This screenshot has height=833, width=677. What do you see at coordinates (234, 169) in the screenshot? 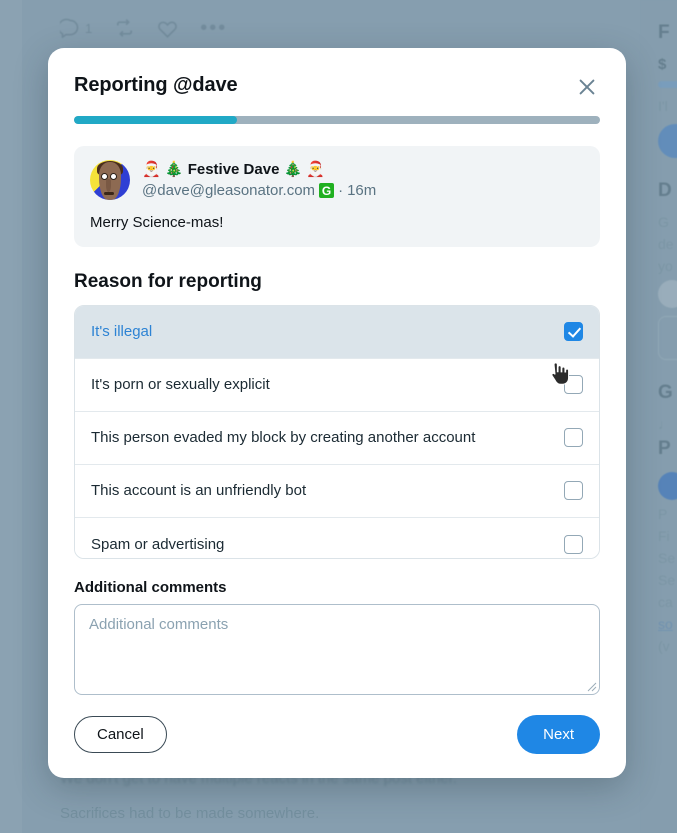
I see `display-name: 🎅 🎄 Festive Dave 🎄 🎅` at bounding box center [234, 169].